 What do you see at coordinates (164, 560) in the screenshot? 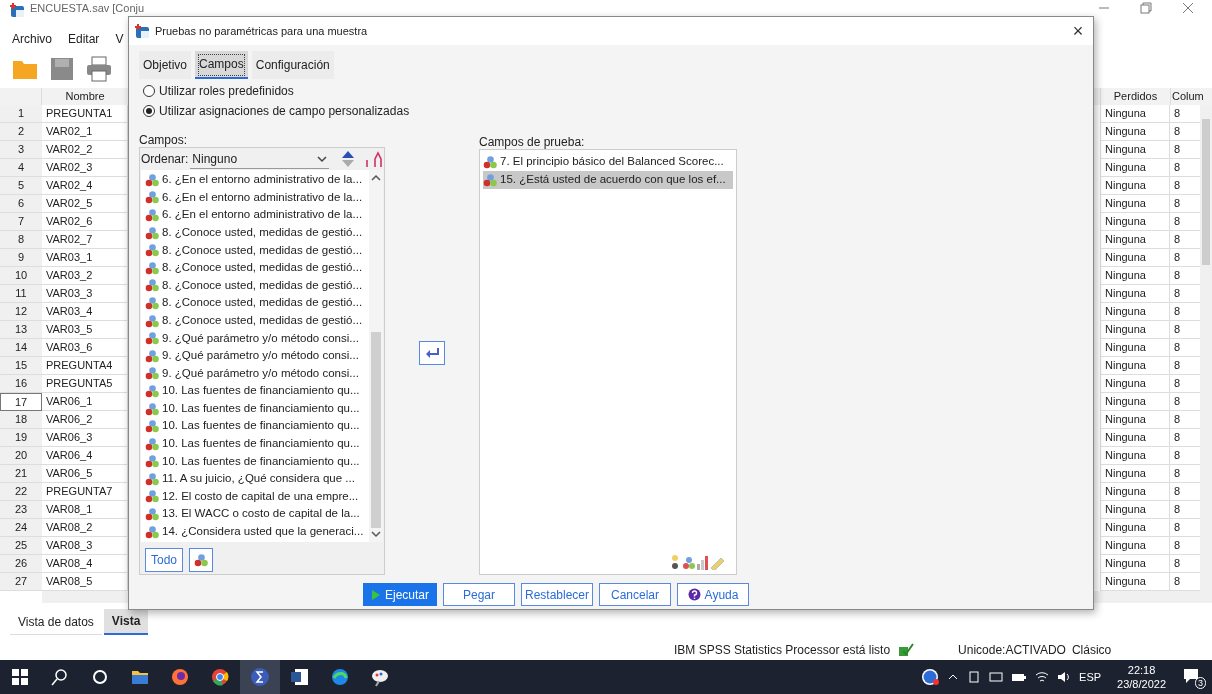
I see `all-button: Todo` at bounding box center [164, 560].